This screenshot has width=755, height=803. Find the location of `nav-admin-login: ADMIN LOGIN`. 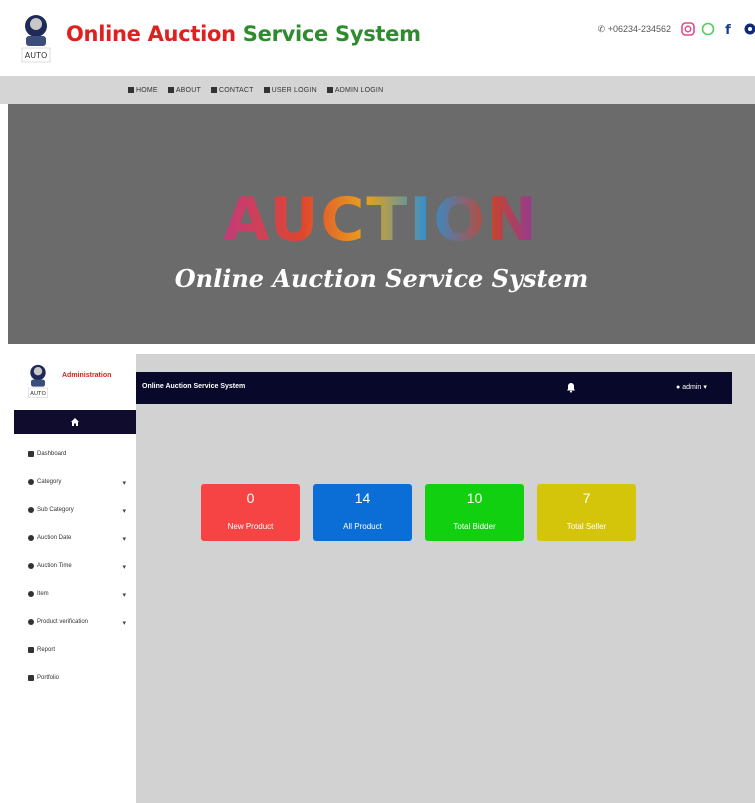

nav-admin-login: ADMIN LOGIN is located at coordinates (355, 90).